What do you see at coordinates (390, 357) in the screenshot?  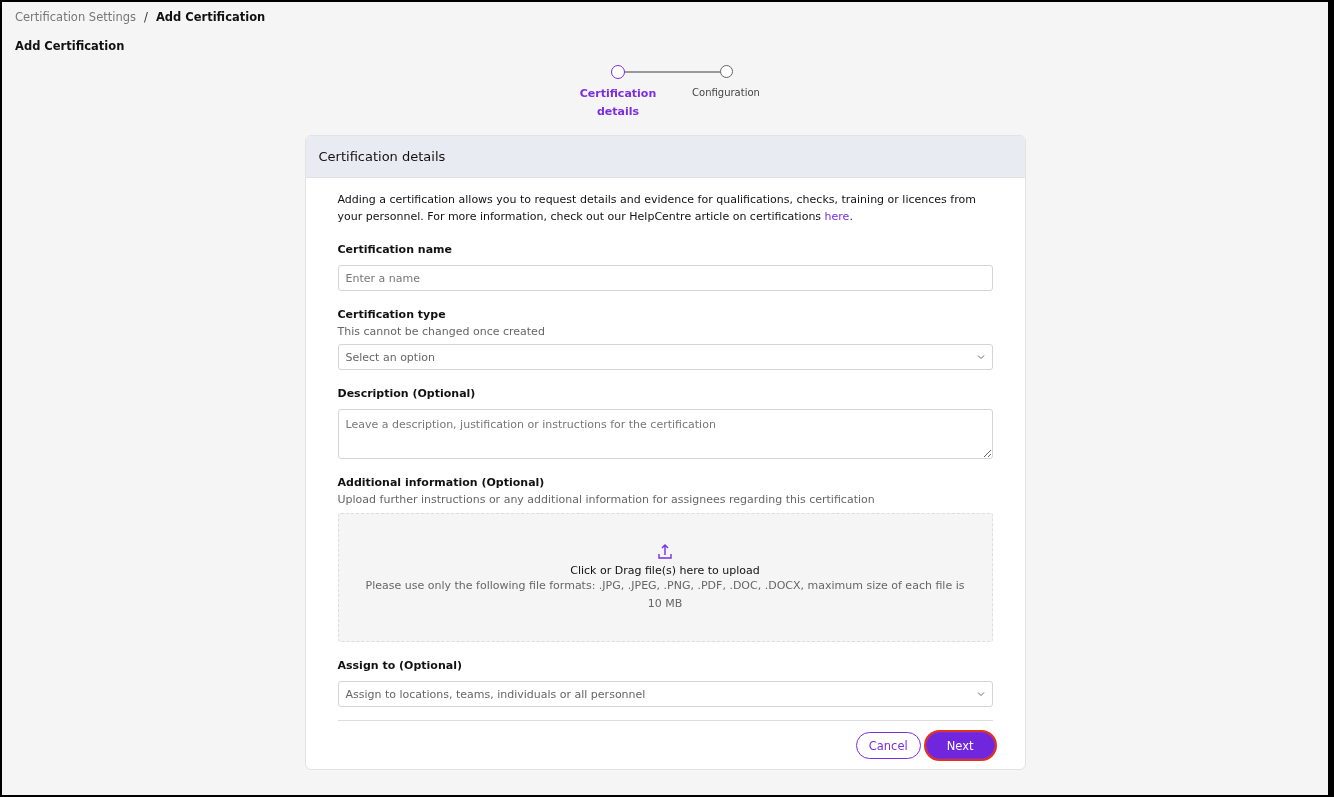 I see `dropdown-placeholder: Select an option` at bounding box center [390, 357].